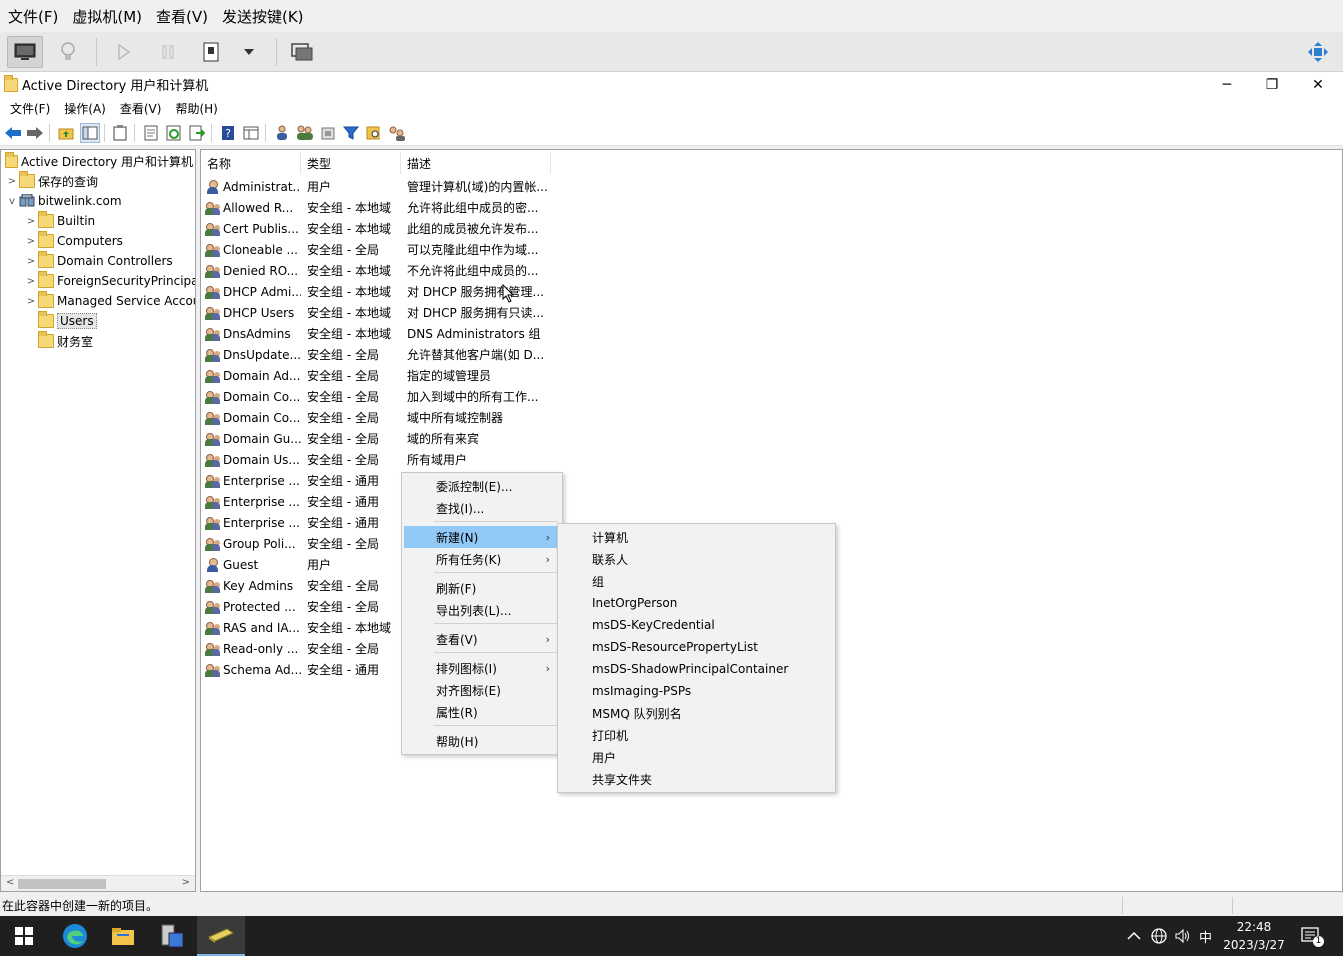 This screenshot has height=956, width=1343. I want to click on fullscreen-button, so click(302, 52).